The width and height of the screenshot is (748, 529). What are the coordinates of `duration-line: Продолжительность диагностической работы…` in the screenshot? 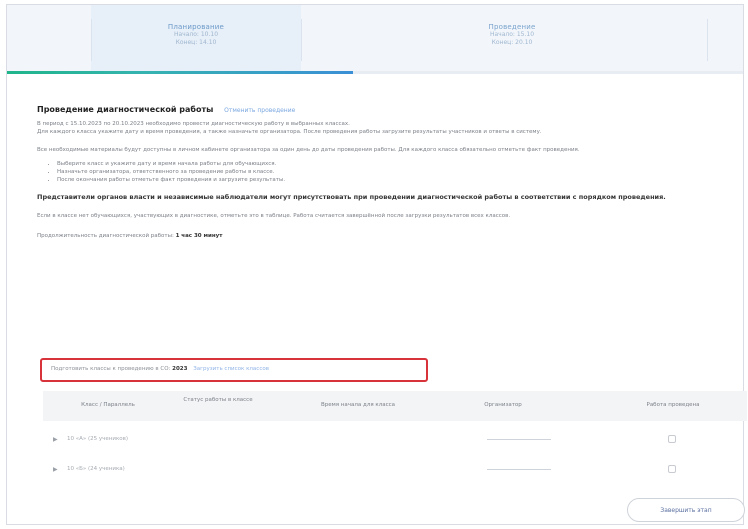 It's located at (382, 236).